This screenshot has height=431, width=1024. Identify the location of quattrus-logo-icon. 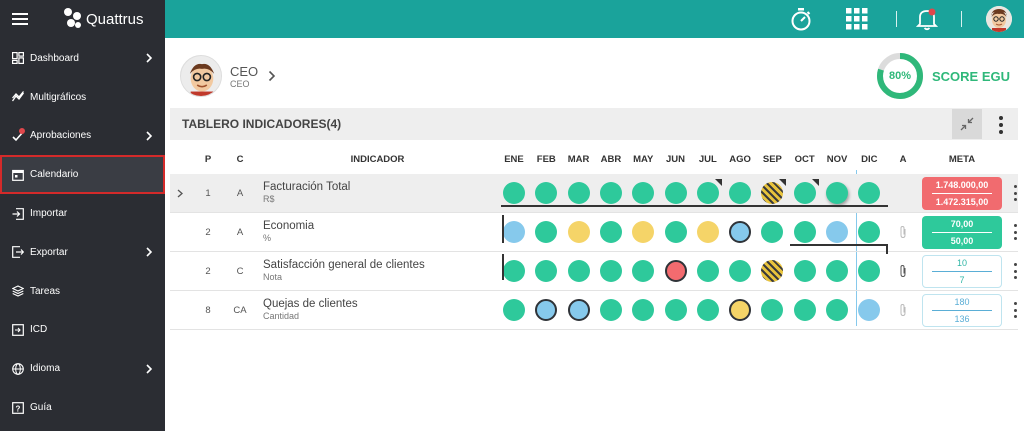
(73, 19).